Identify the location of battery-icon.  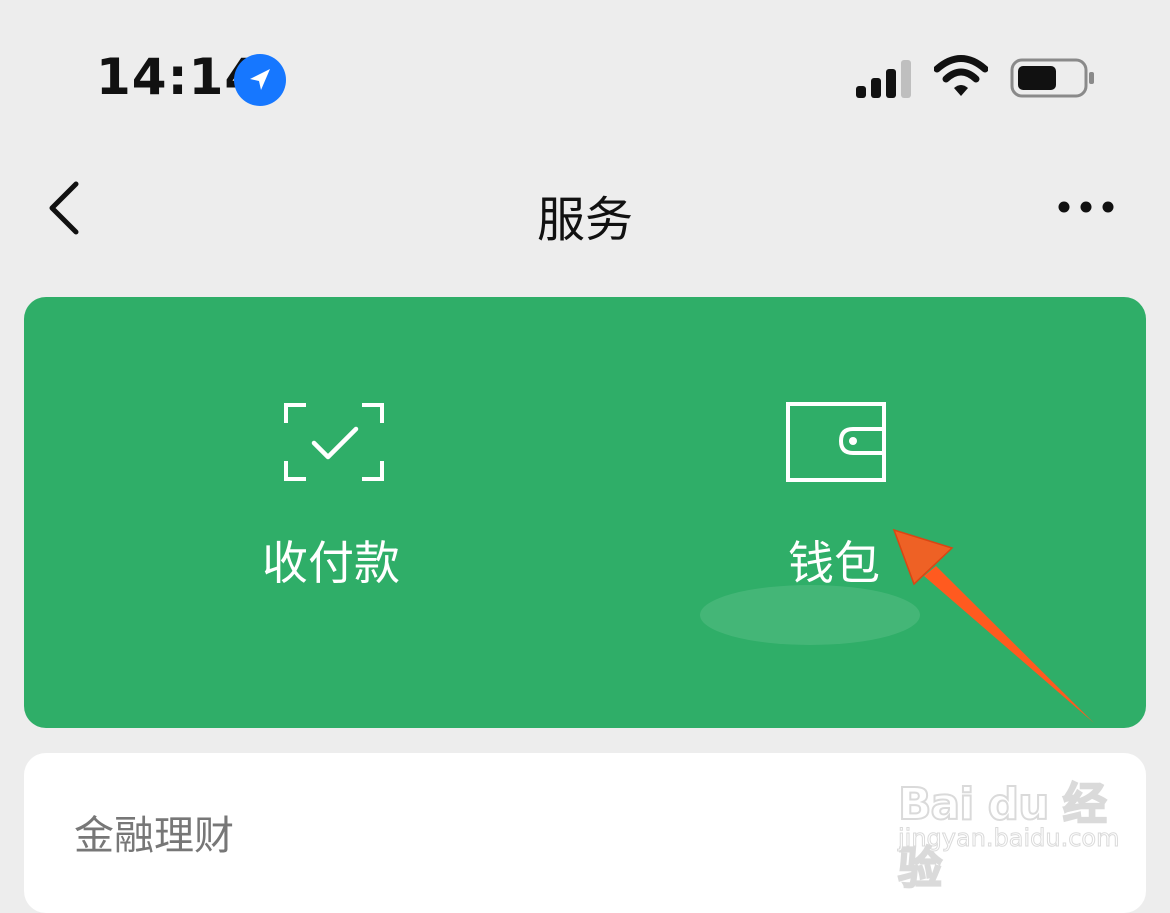
(1052, 78).